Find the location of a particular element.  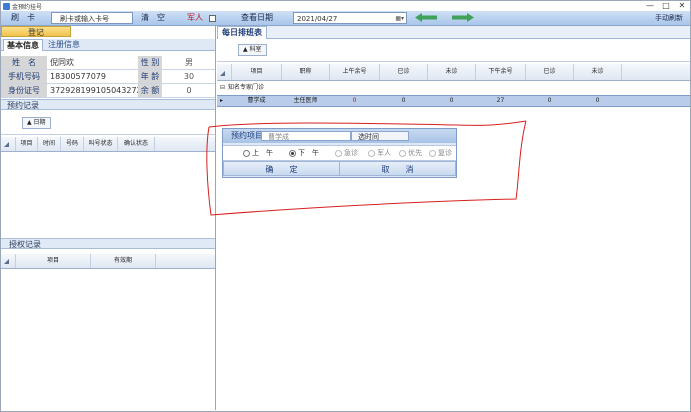

age-label: 年 龄 is located at coordinates (150, 76).